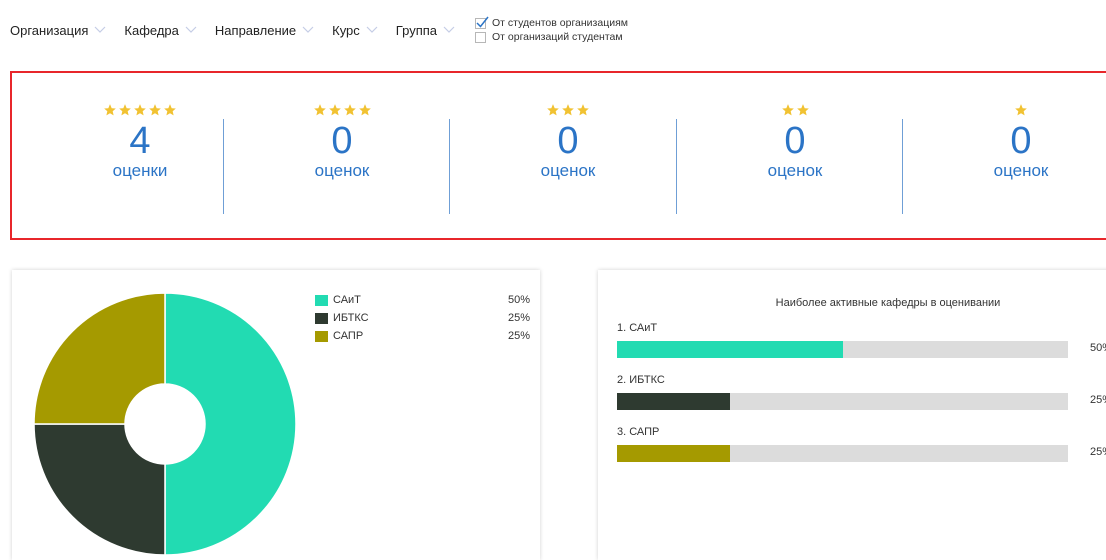  I want to click on filter-organization: Организация, so click(58, 30).